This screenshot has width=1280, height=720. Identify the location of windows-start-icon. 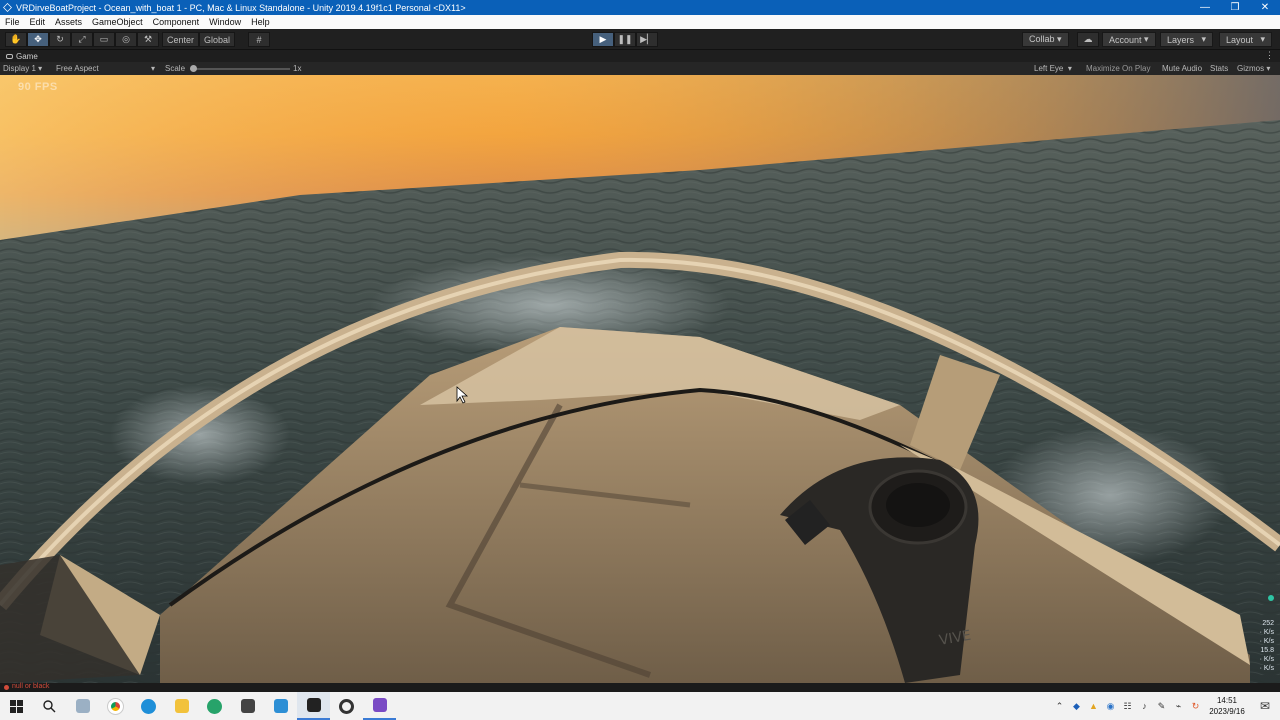
(16, 706).